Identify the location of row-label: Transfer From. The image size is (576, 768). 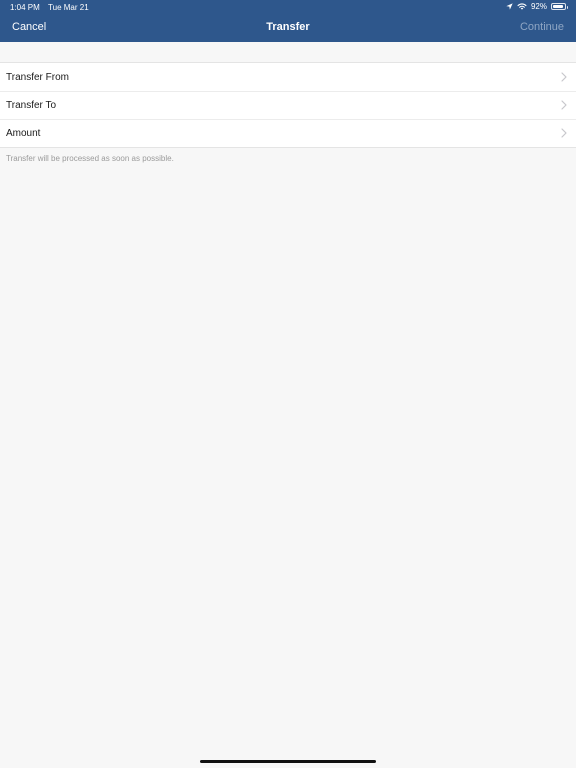
(37, 77).